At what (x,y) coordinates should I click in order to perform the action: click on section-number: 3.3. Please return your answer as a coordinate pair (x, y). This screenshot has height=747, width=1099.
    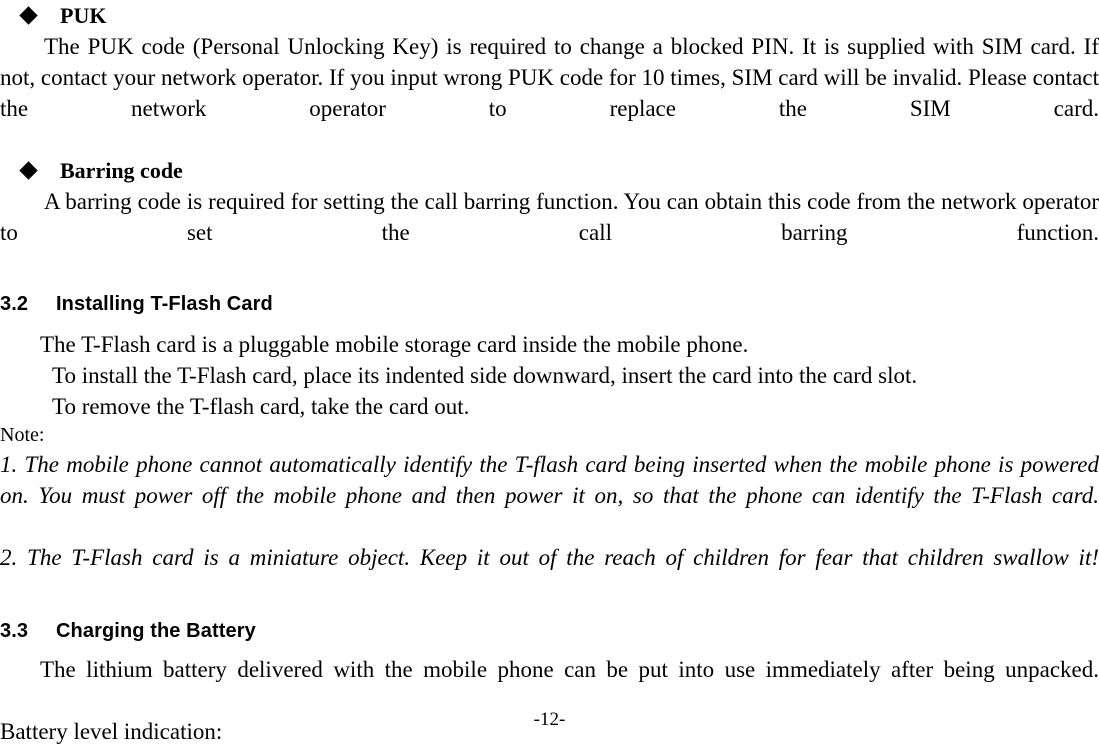
    Looking at the image, I should click on (14, 631).